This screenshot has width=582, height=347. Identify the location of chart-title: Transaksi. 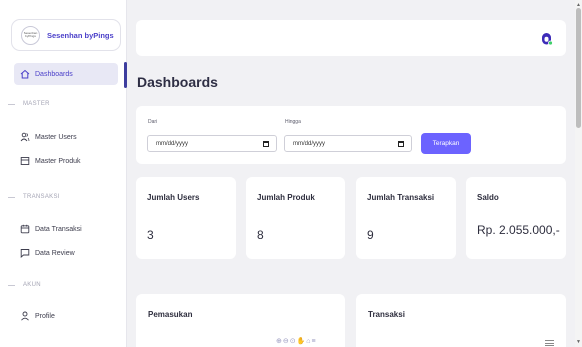
(386, 314).